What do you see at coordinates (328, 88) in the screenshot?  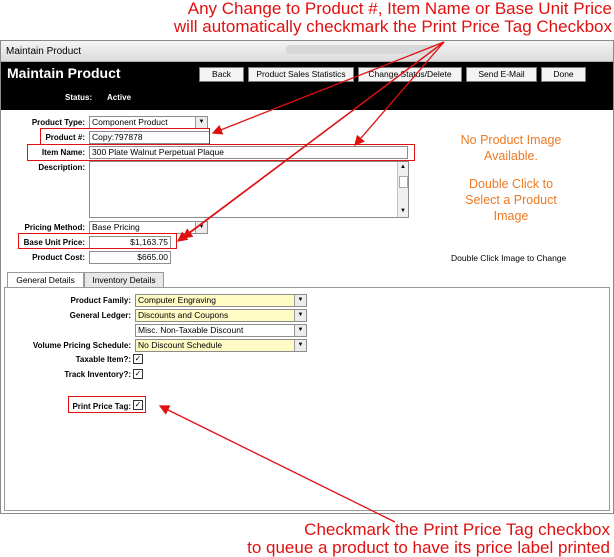 I see `arrow-to-product-number` at bounding box center [328, 88].